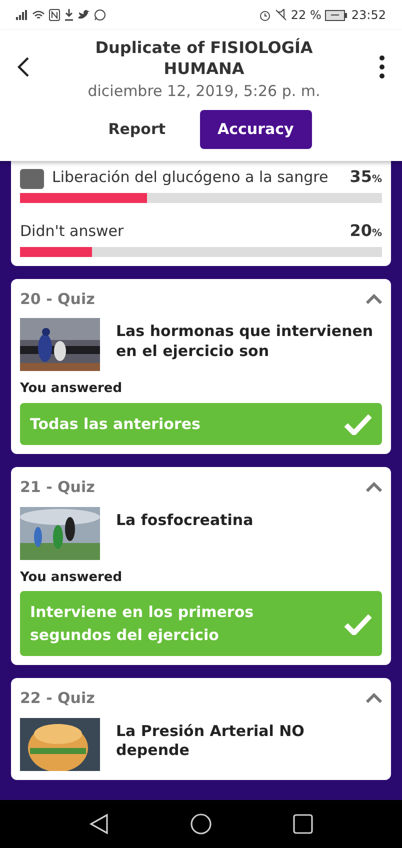  What do you see at coordinates (69, 15) in the screenshot?
I see `download-icon` at bounding box center [69, 15].